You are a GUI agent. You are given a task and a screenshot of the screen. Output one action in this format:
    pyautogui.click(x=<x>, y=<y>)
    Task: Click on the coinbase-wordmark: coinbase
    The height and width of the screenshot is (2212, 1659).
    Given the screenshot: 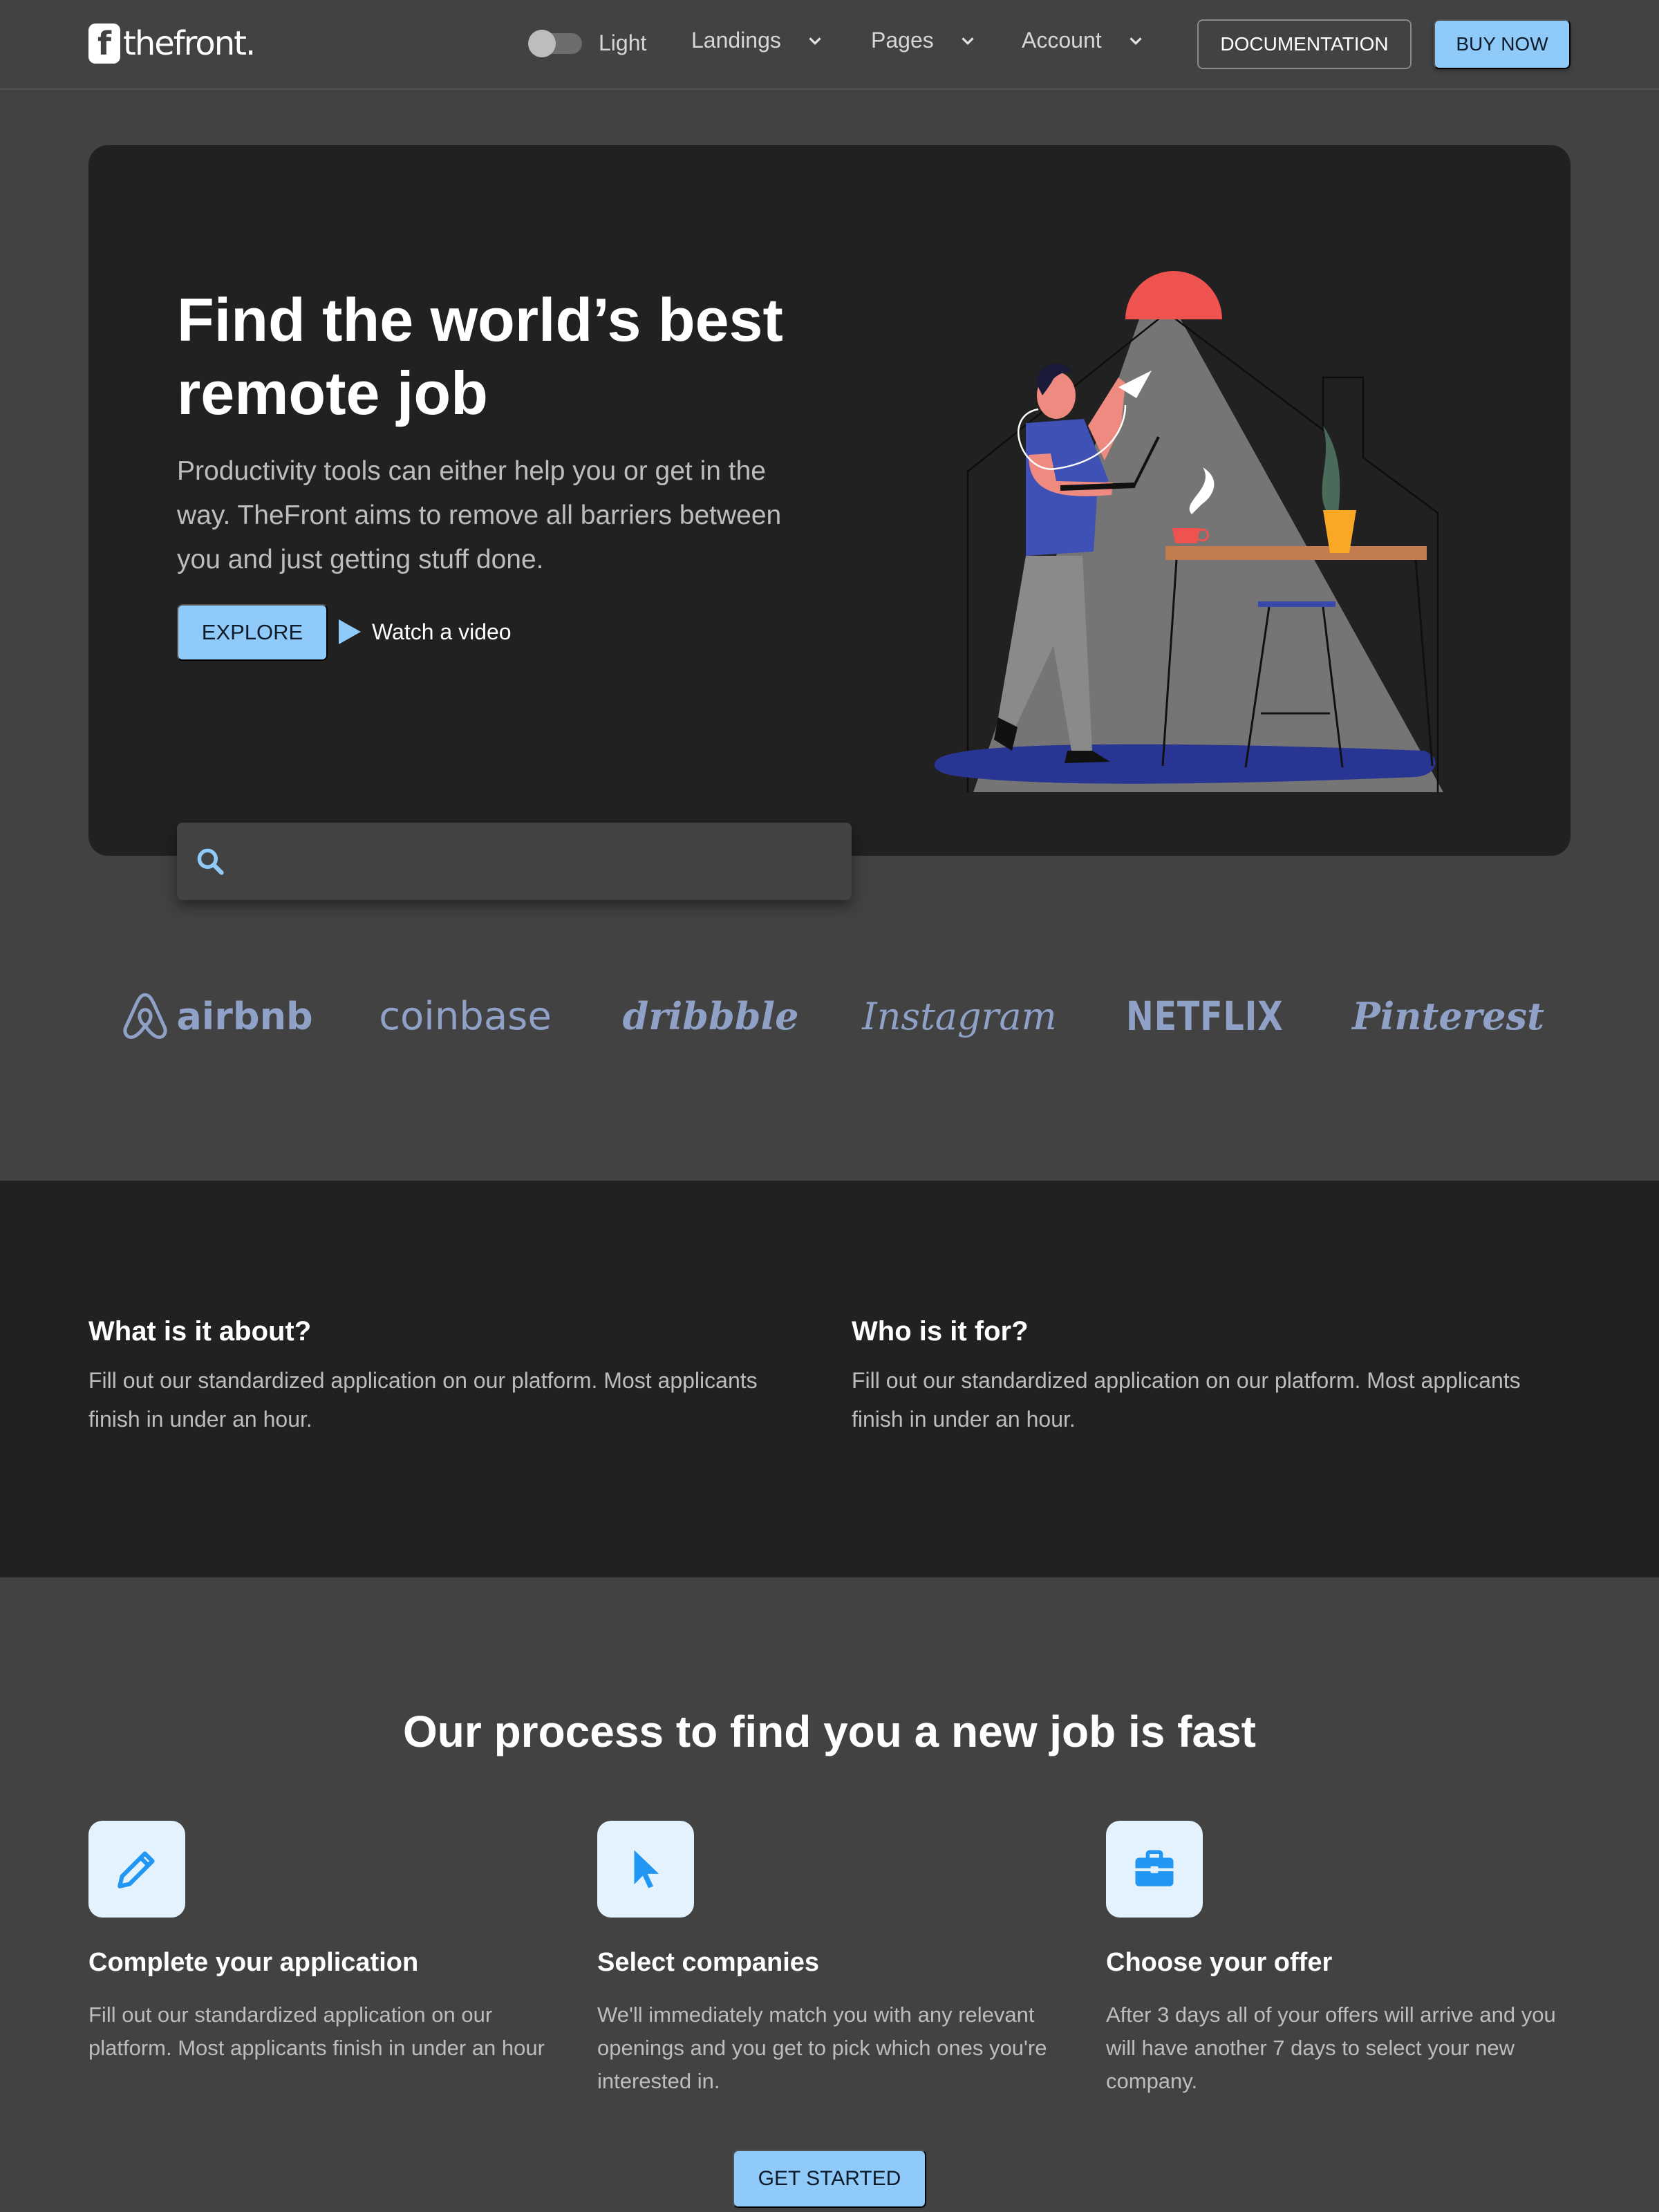 What is the action you would take?
    pyautogui.click(x=466, y=1016)
    